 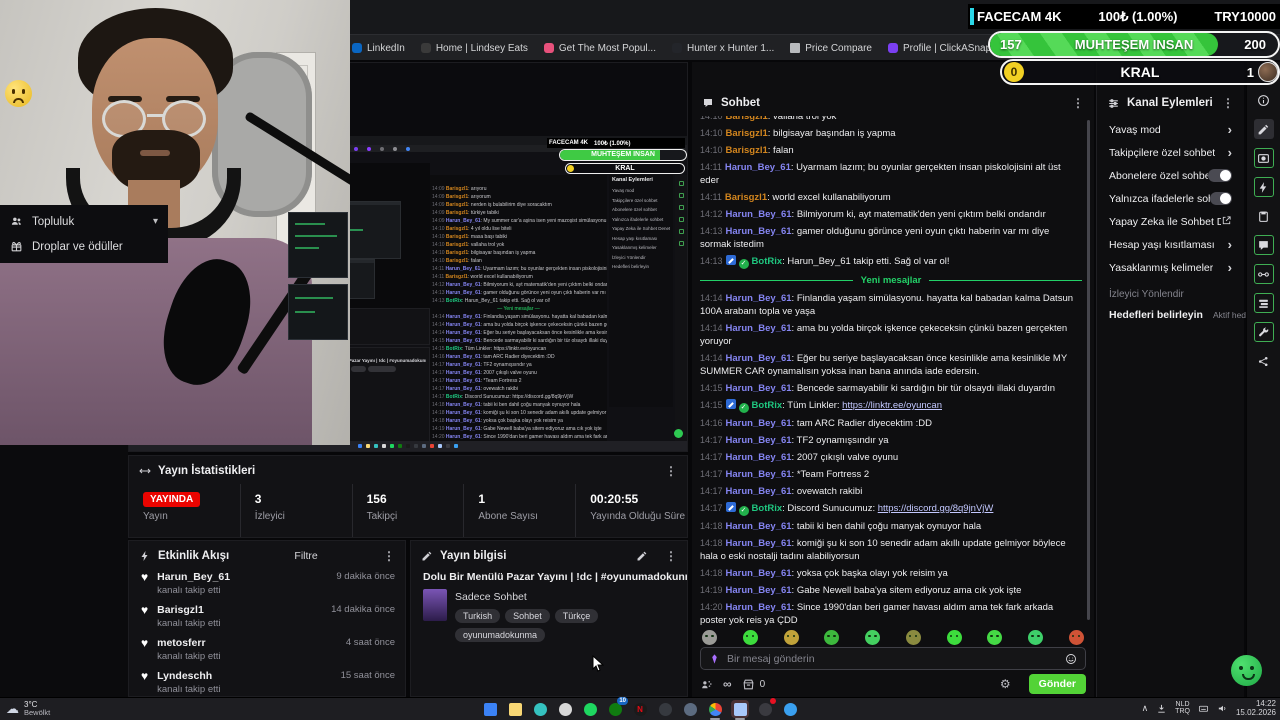 What do you see at coordinates (1170, 175) in the screenshot?
I see `channel-action-toggle: Abonelere özel sohbet` at bounding box center [1170, 175].